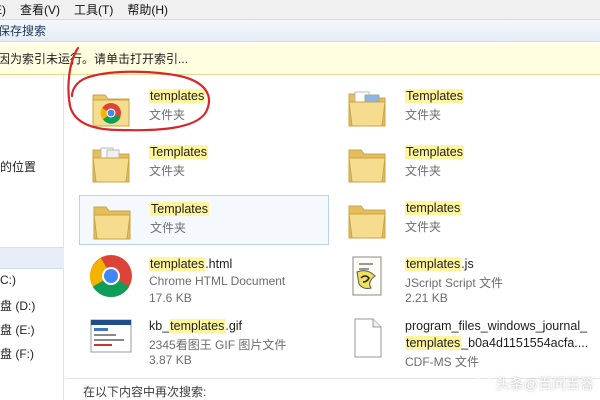  Describe the element at coordinates (442, 362) in the screenshot. I see `result-type: CDF-MS 文件` at that location.